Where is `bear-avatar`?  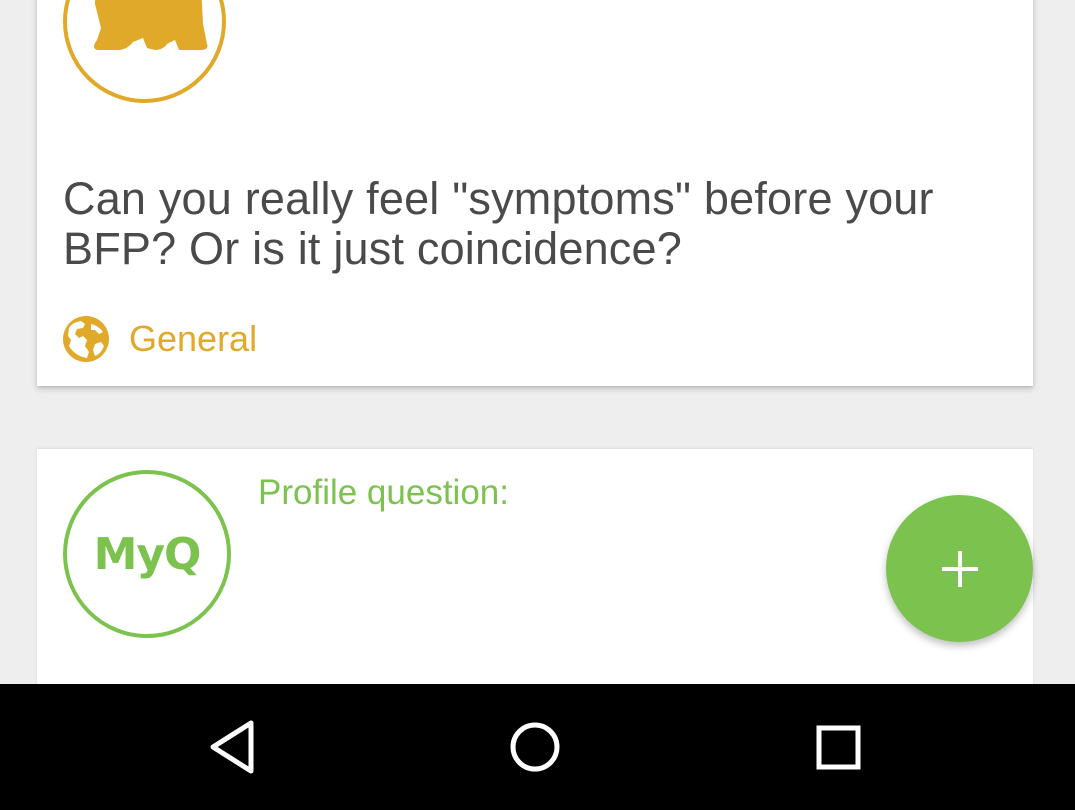
bear-avatar is located at coordinates (144, 51).